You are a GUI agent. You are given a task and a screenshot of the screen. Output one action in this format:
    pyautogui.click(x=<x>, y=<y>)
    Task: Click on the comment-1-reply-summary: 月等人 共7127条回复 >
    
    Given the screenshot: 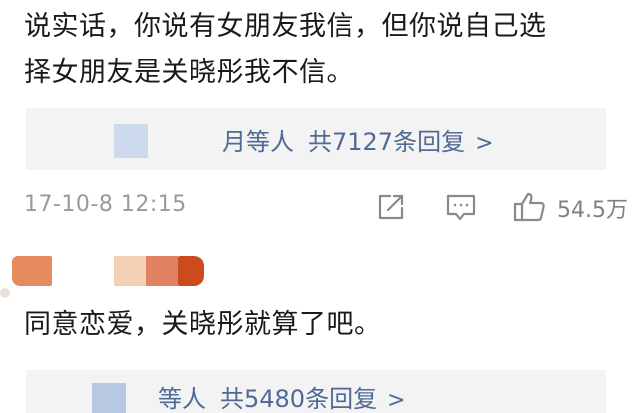 What is the action you would take?
    pyautogui.click(x=316, y=139)
    